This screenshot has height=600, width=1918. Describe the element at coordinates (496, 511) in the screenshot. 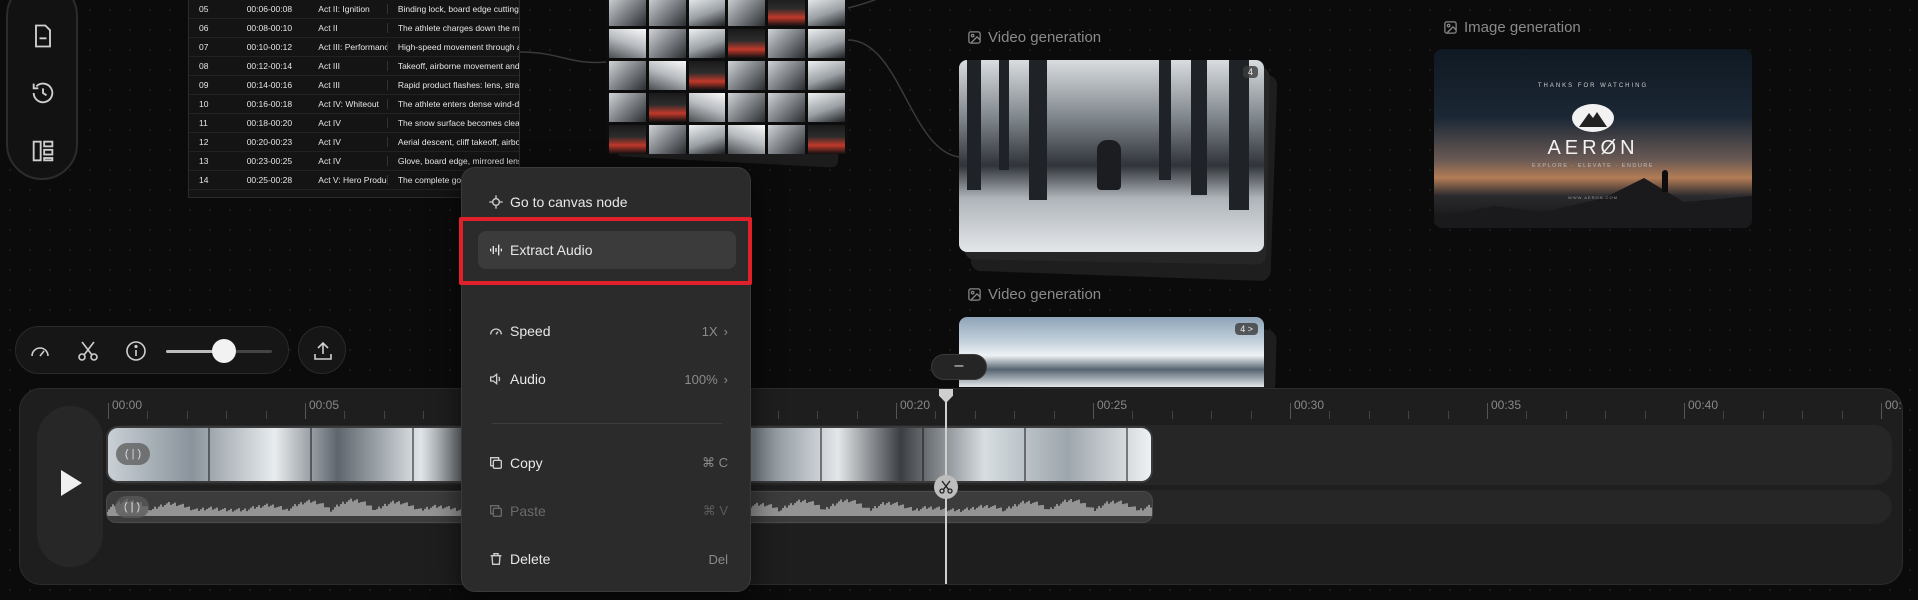

I see `paste-icon` at that location.